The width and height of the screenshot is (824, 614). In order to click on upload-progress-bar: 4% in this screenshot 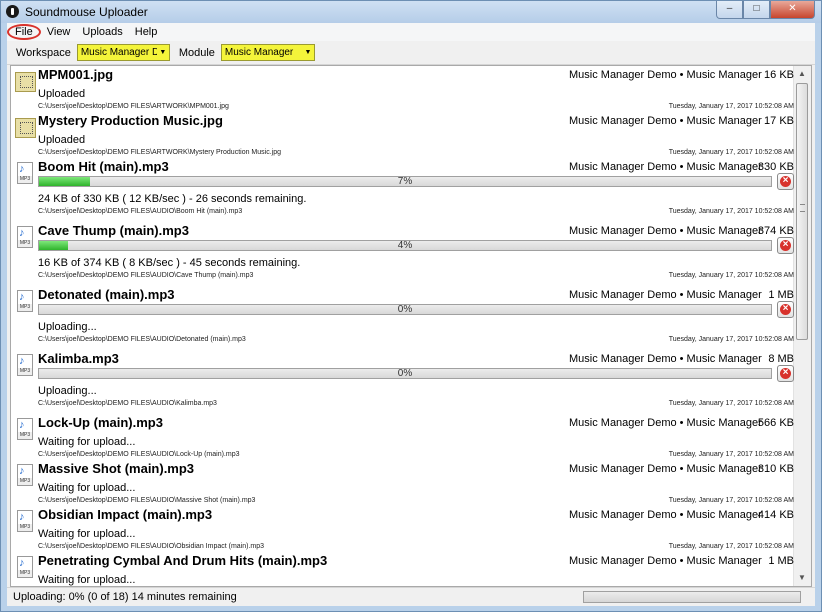, I will do `click(405, 245)`.